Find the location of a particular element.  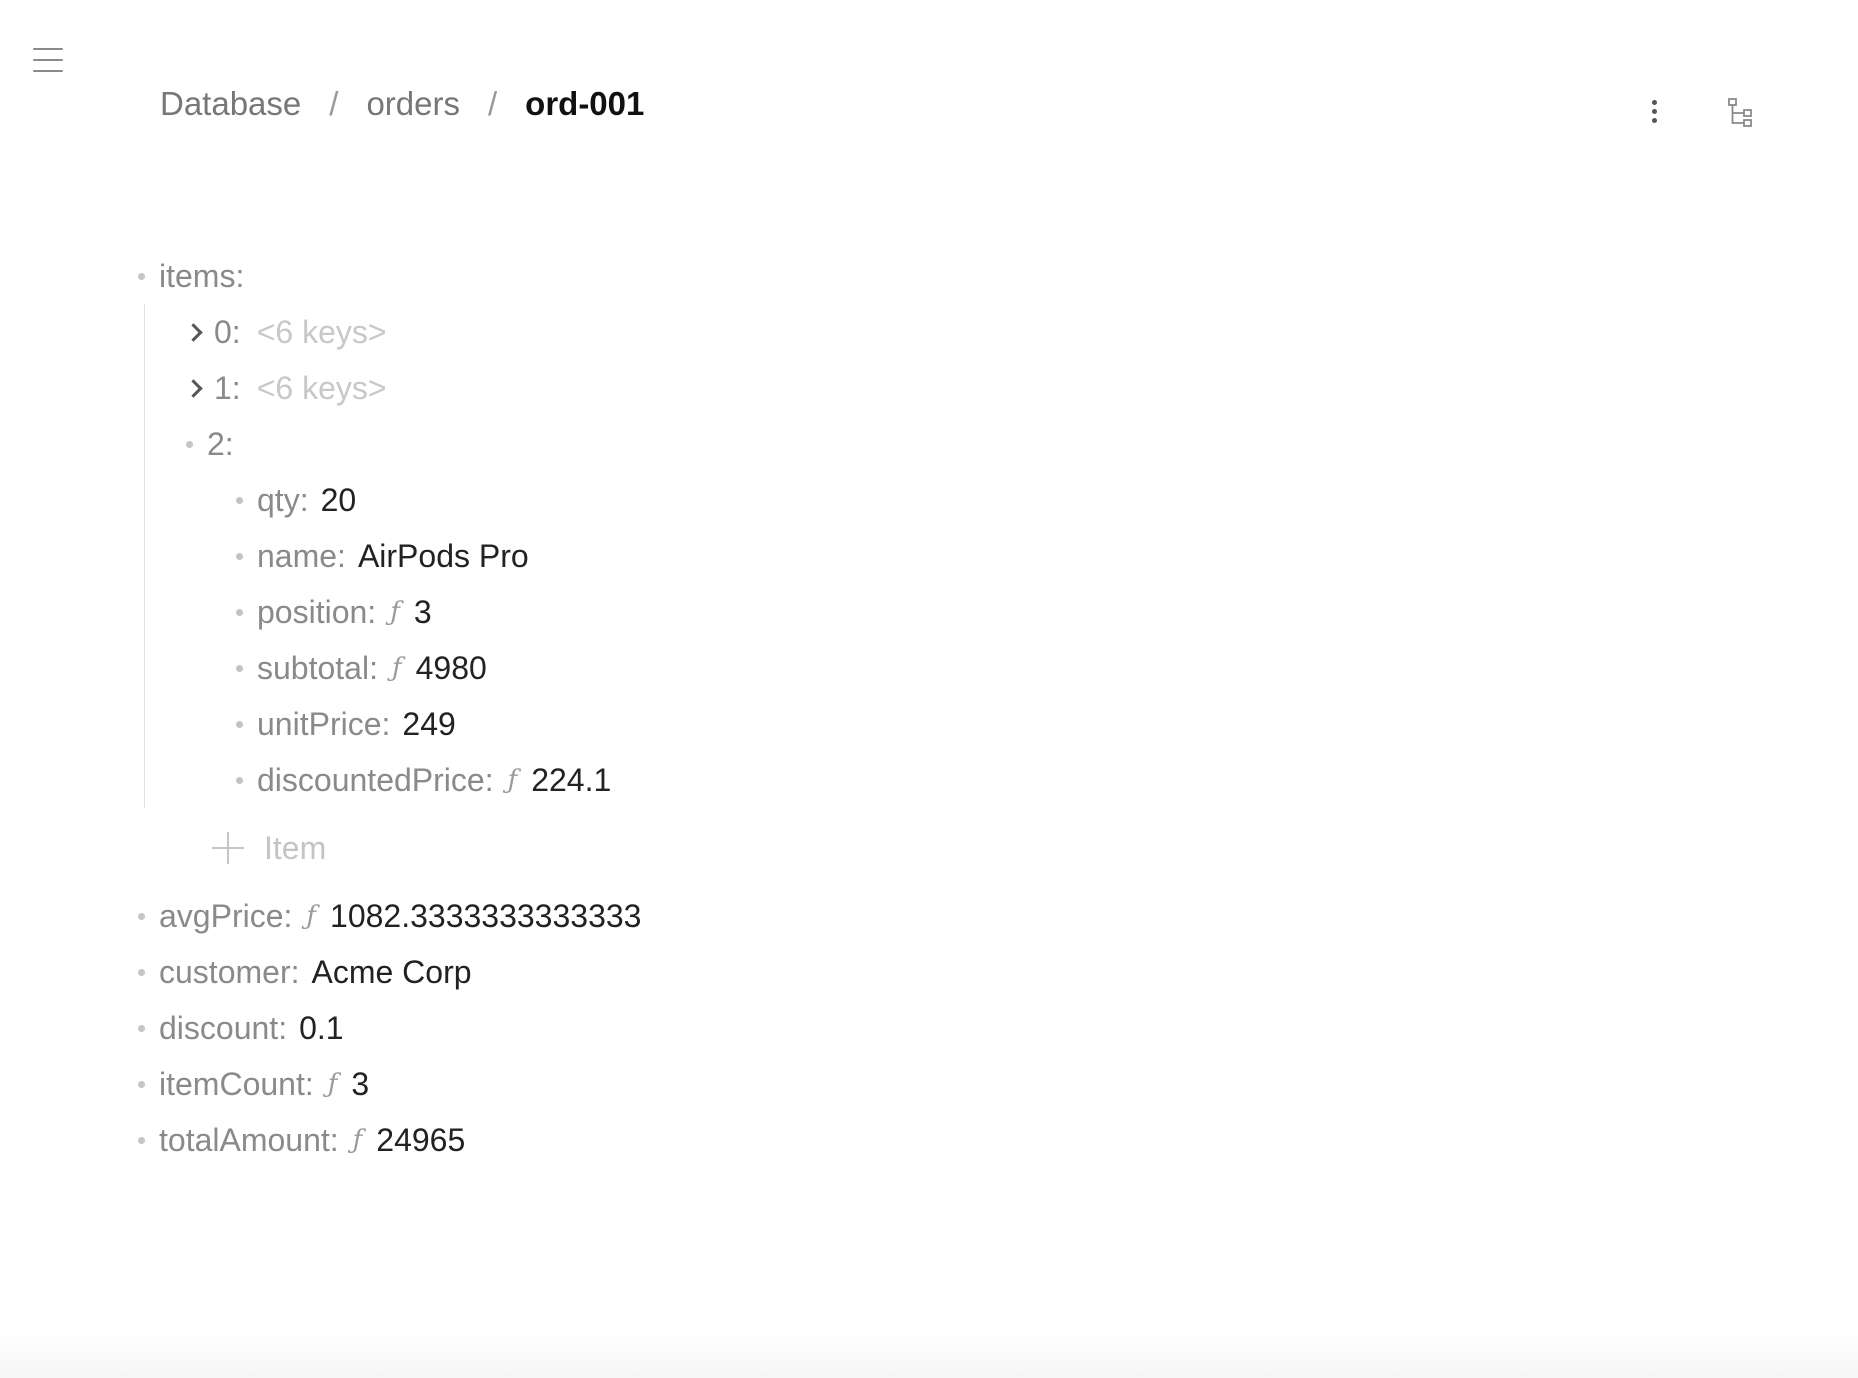

add-item-button: Item is located at coordinates (269, 848).